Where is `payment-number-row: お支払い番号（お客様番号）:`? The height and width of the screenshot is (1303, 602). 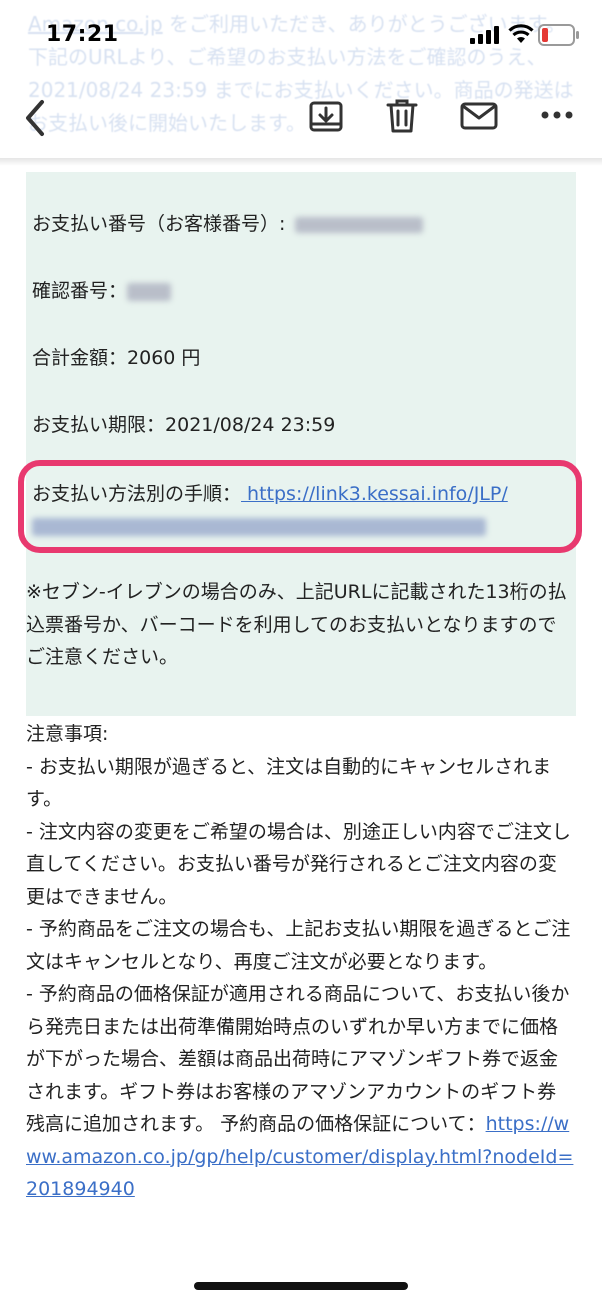
payment-number-row: お支払い番号（お客様番号）: is located at coordinates (228, 224).